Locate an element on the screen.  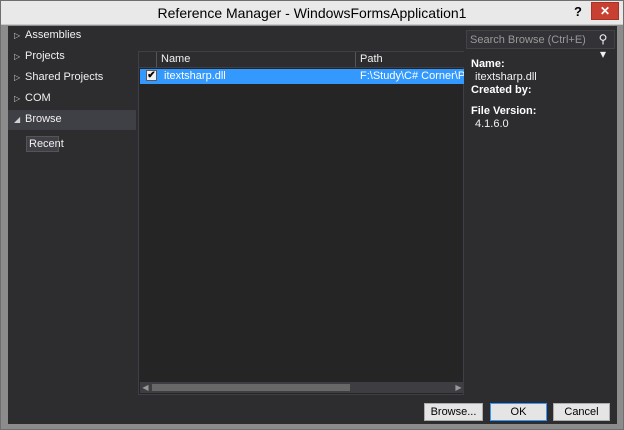
scroll-right-icon: ▶ is located at coordinates (458, 387).